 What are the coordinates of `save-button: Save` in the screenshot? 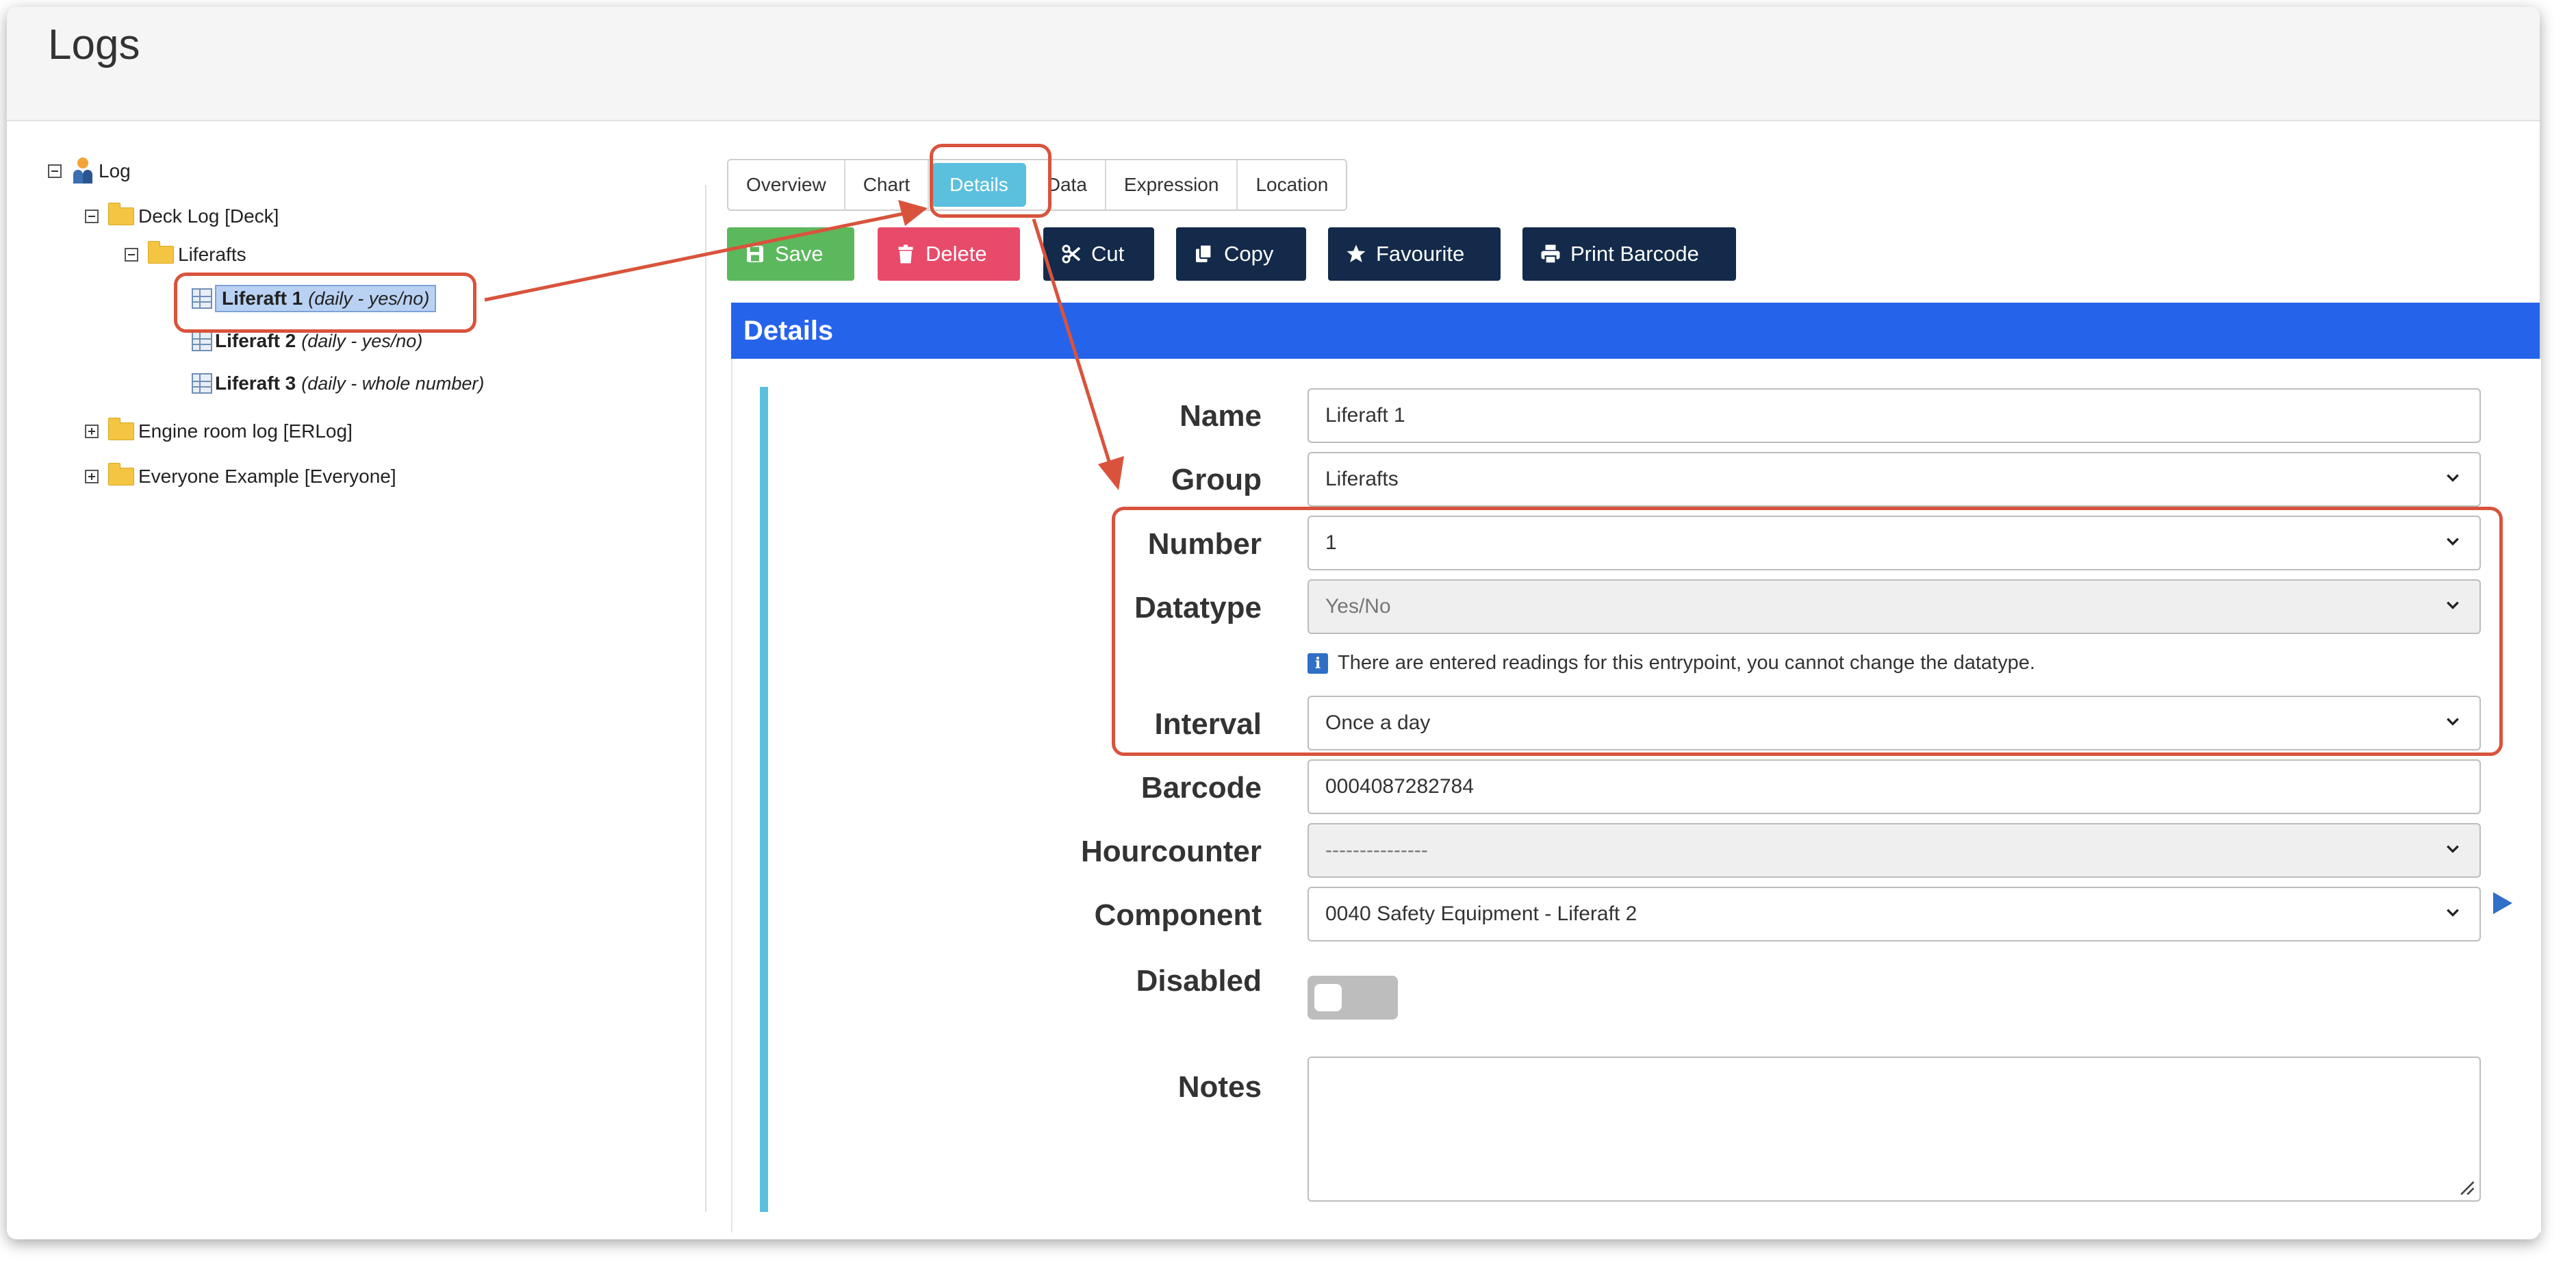 It's located at (790, 254).